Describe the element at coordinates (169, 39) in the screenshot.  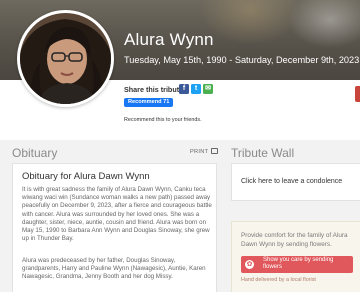
I see `deceased-name: Alura Wynn` at that location.